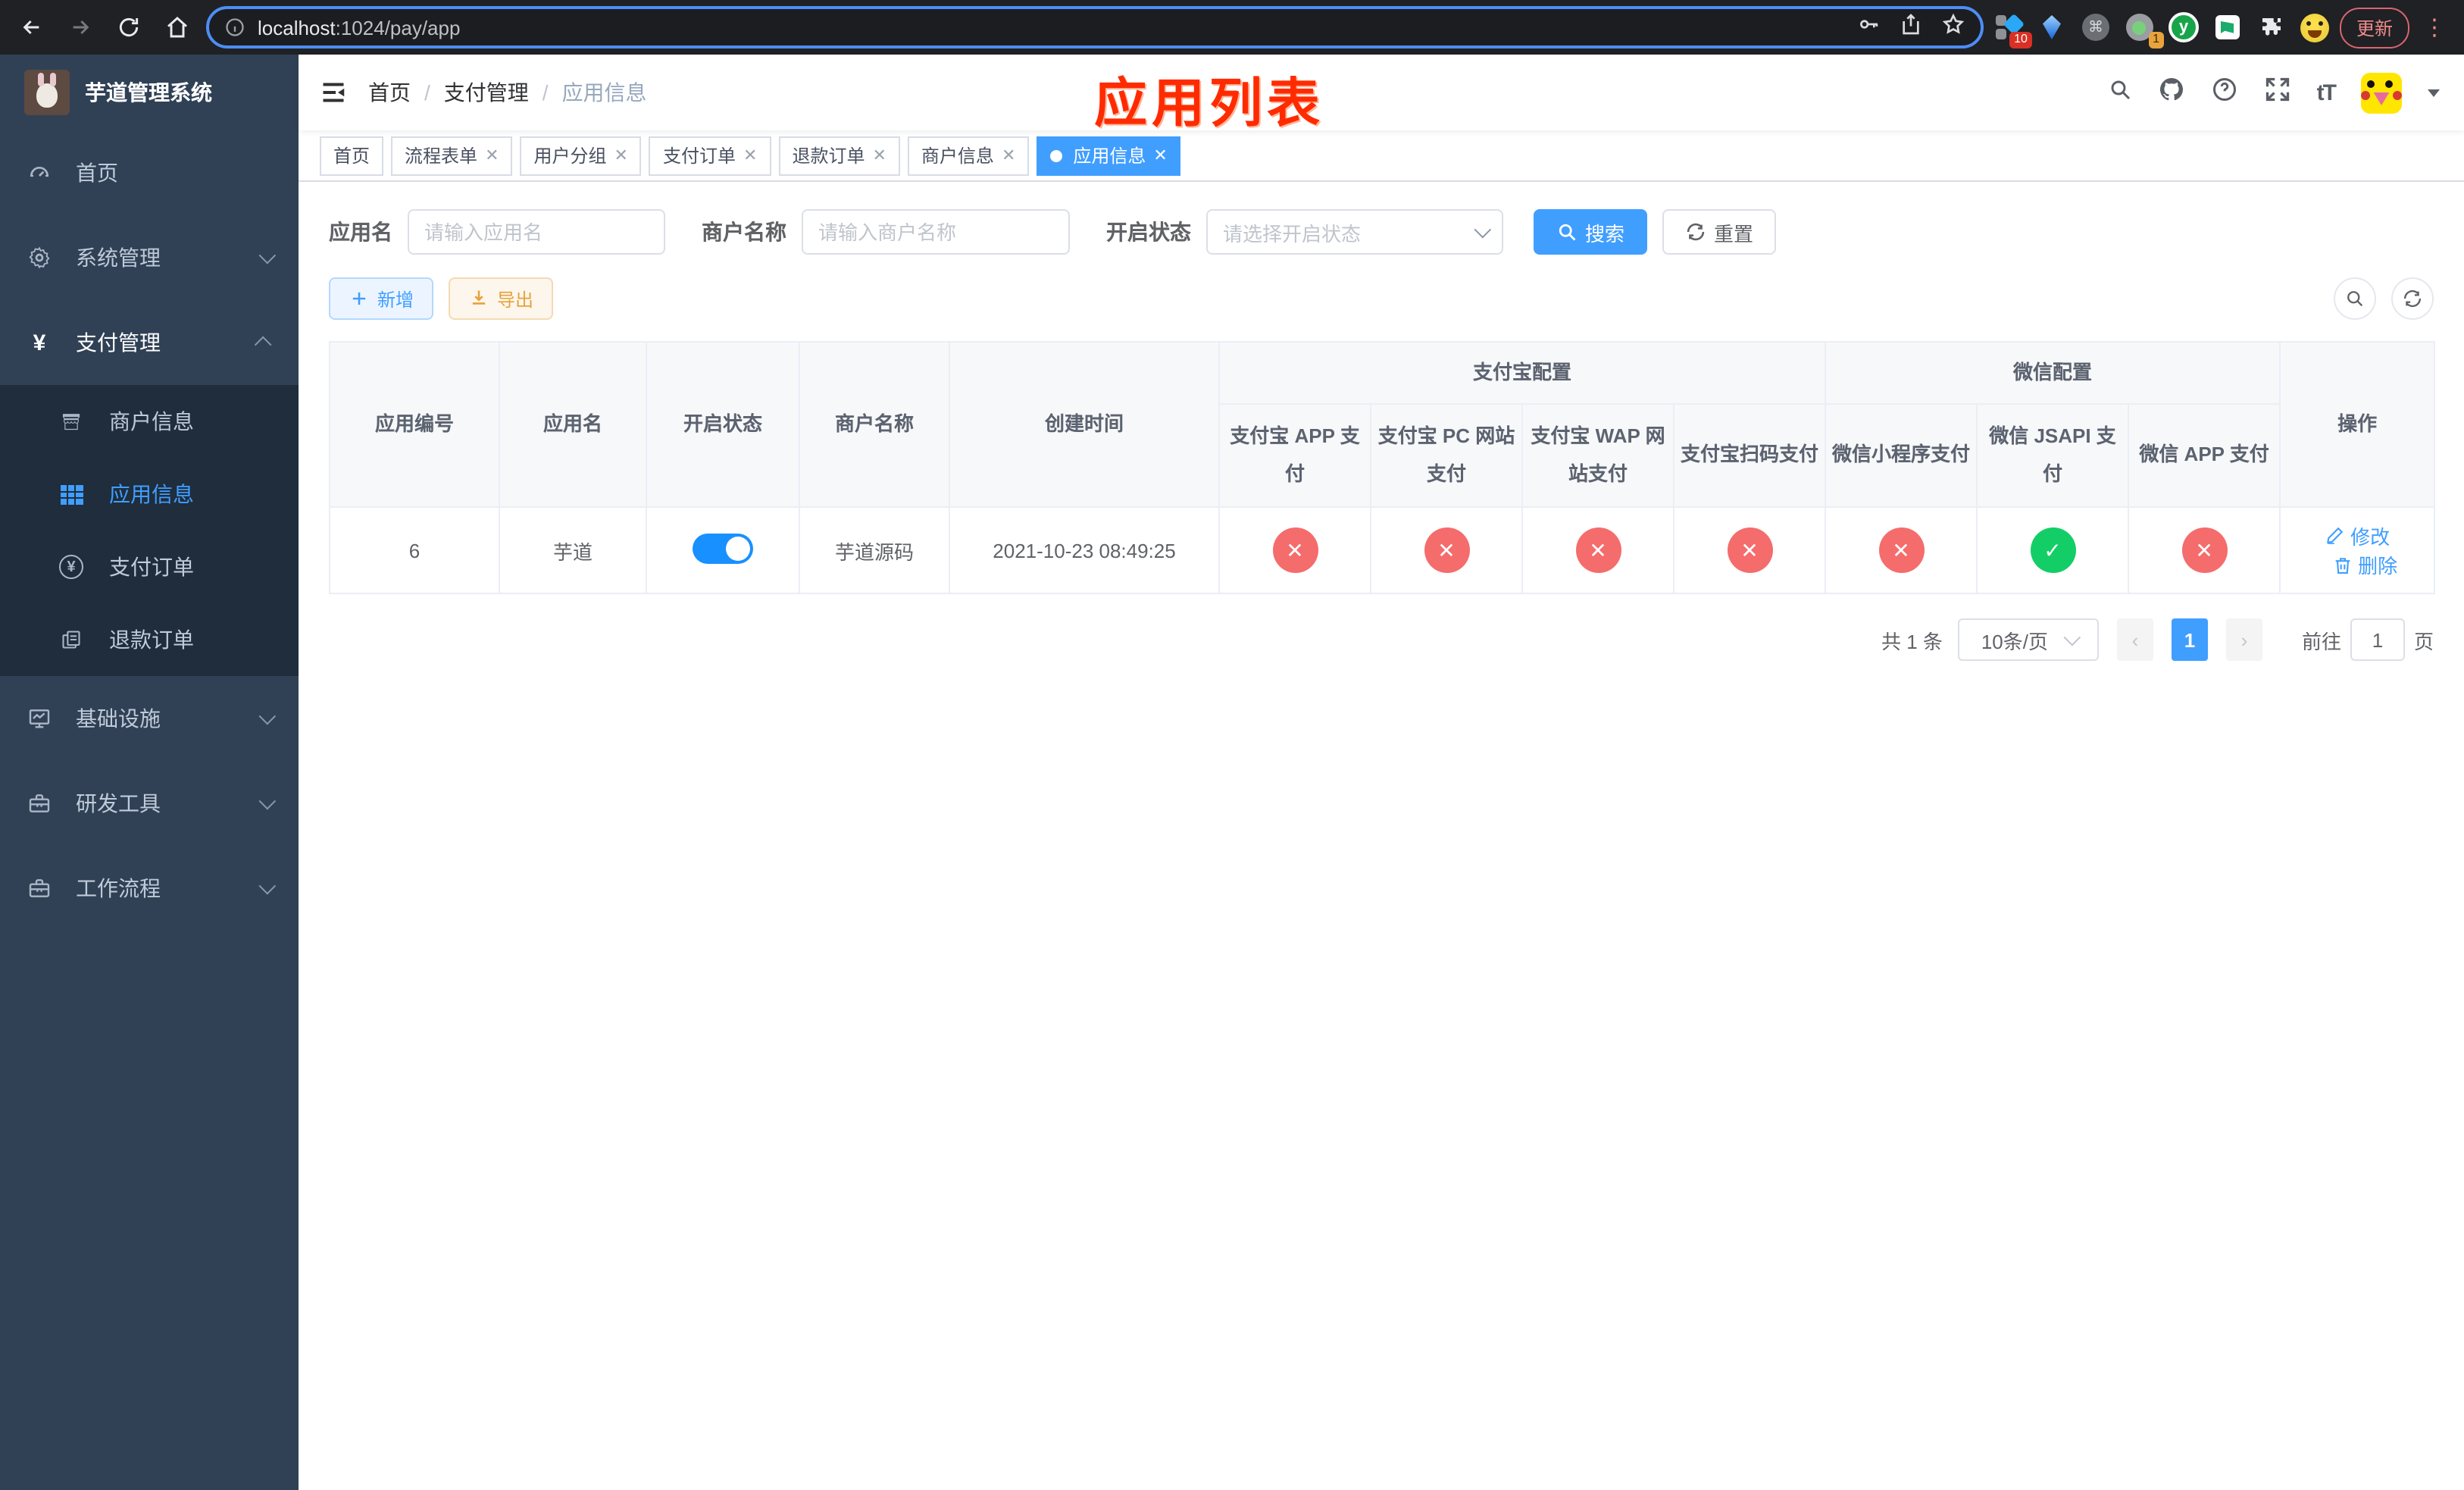 The height and width of the screenshot is (1490, 2464). Describe the element at coordinates (2096, 27) in the screenshot. I see `extension-command-icon: ⌘` at that location.